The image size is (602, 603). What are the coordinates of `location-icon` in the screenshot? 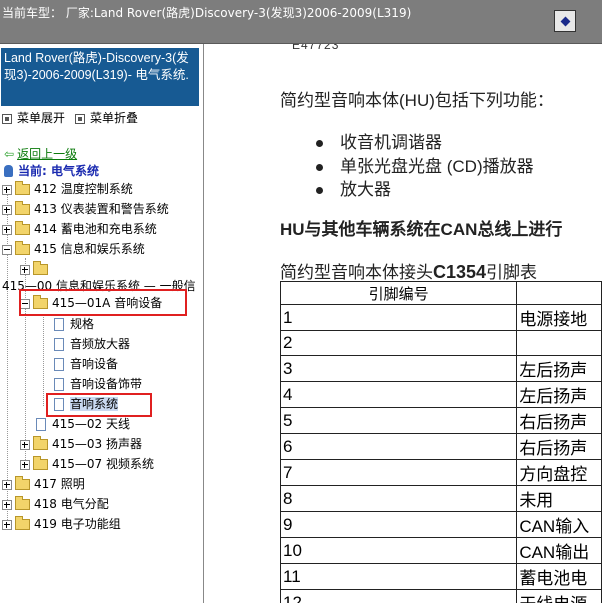 It's located at (8, 171).